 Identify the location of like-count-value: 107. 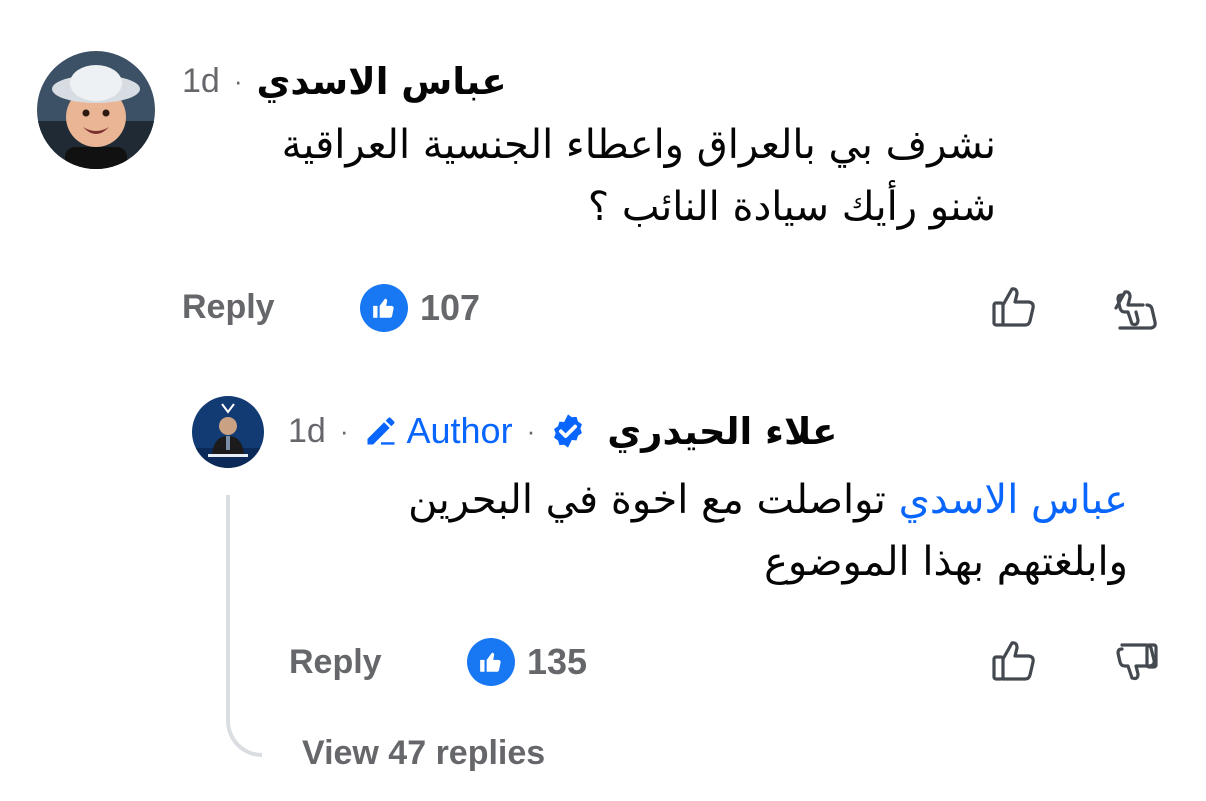
(450, 307).